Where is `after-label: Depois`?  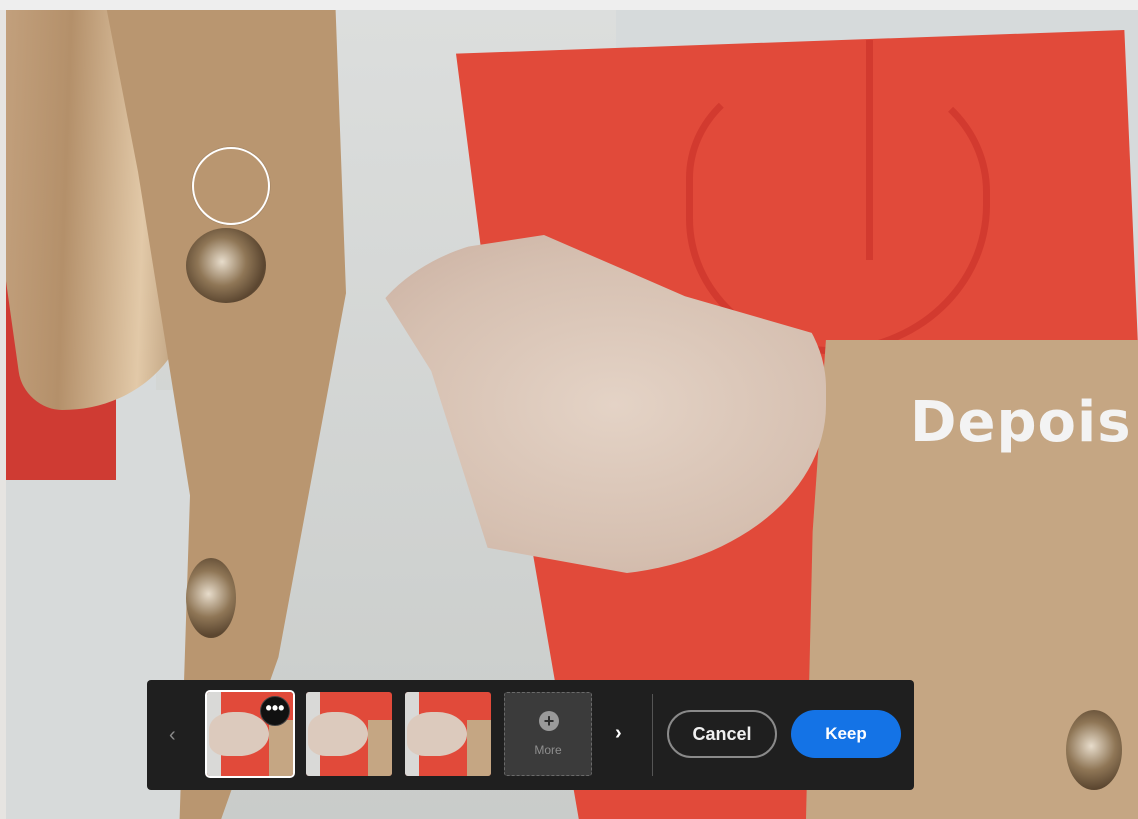 after-label: Depois is located at coordinates (1021, 422).